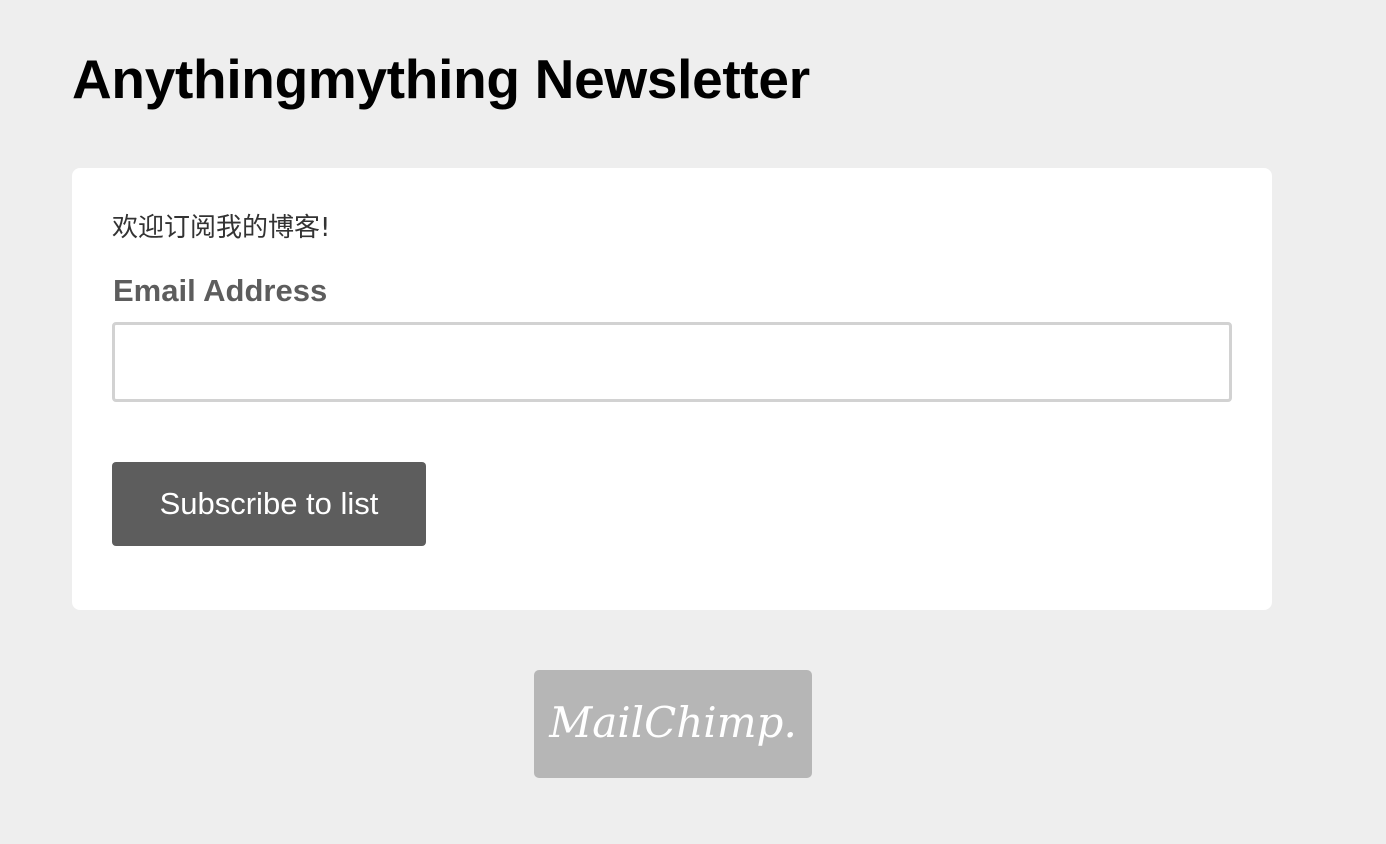  What do you see at coordinates (221, 228) in the screenshot?
I see `intro-text: 欢迎订阅我的博客!` at bounding box center [221, 228].